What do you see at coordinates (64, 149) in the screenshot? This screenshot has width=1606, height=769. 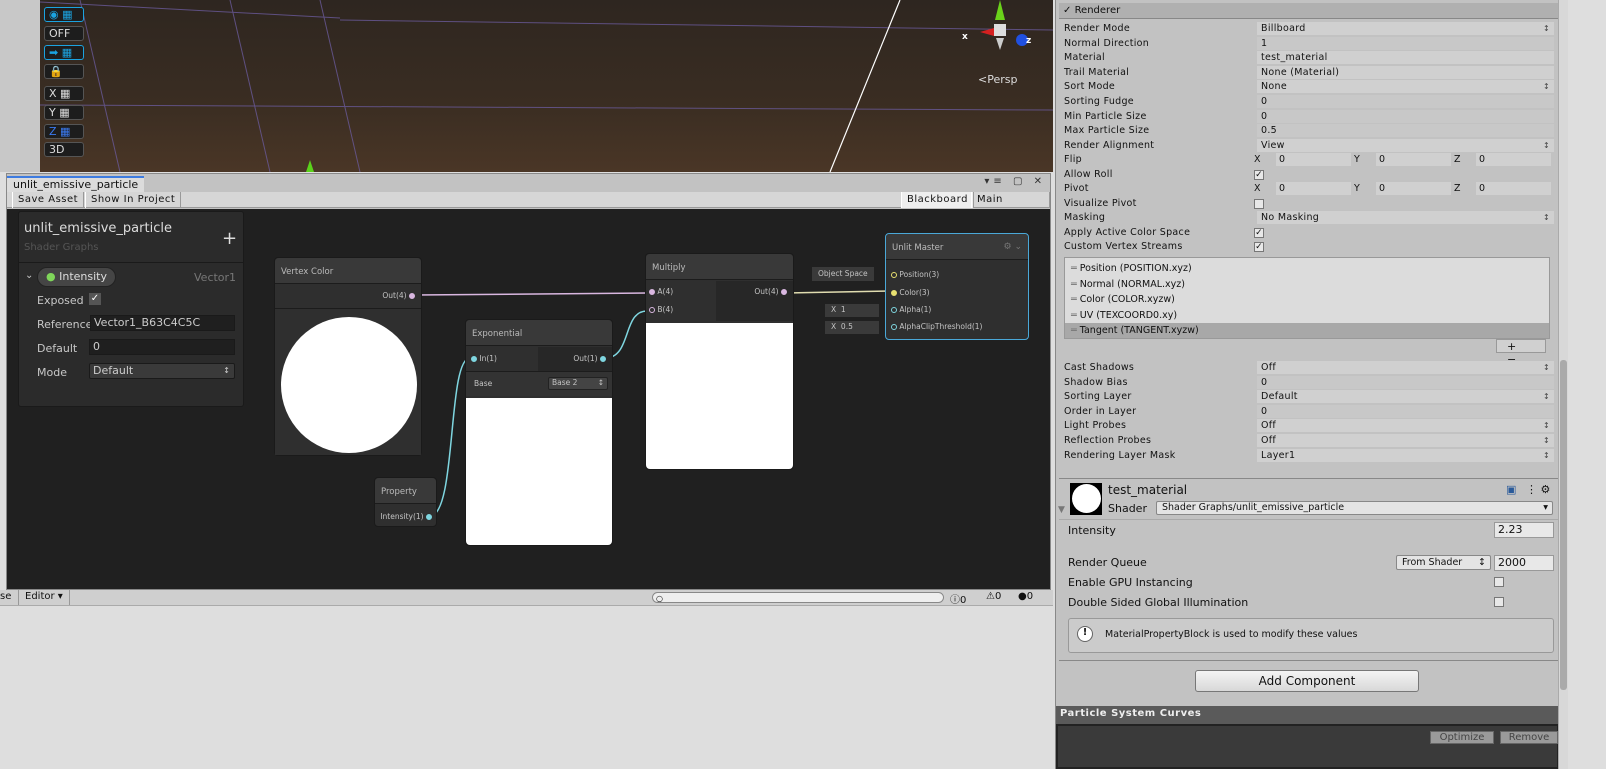 I see `3d-toggle: 3D` at bounding box center [64, 149].